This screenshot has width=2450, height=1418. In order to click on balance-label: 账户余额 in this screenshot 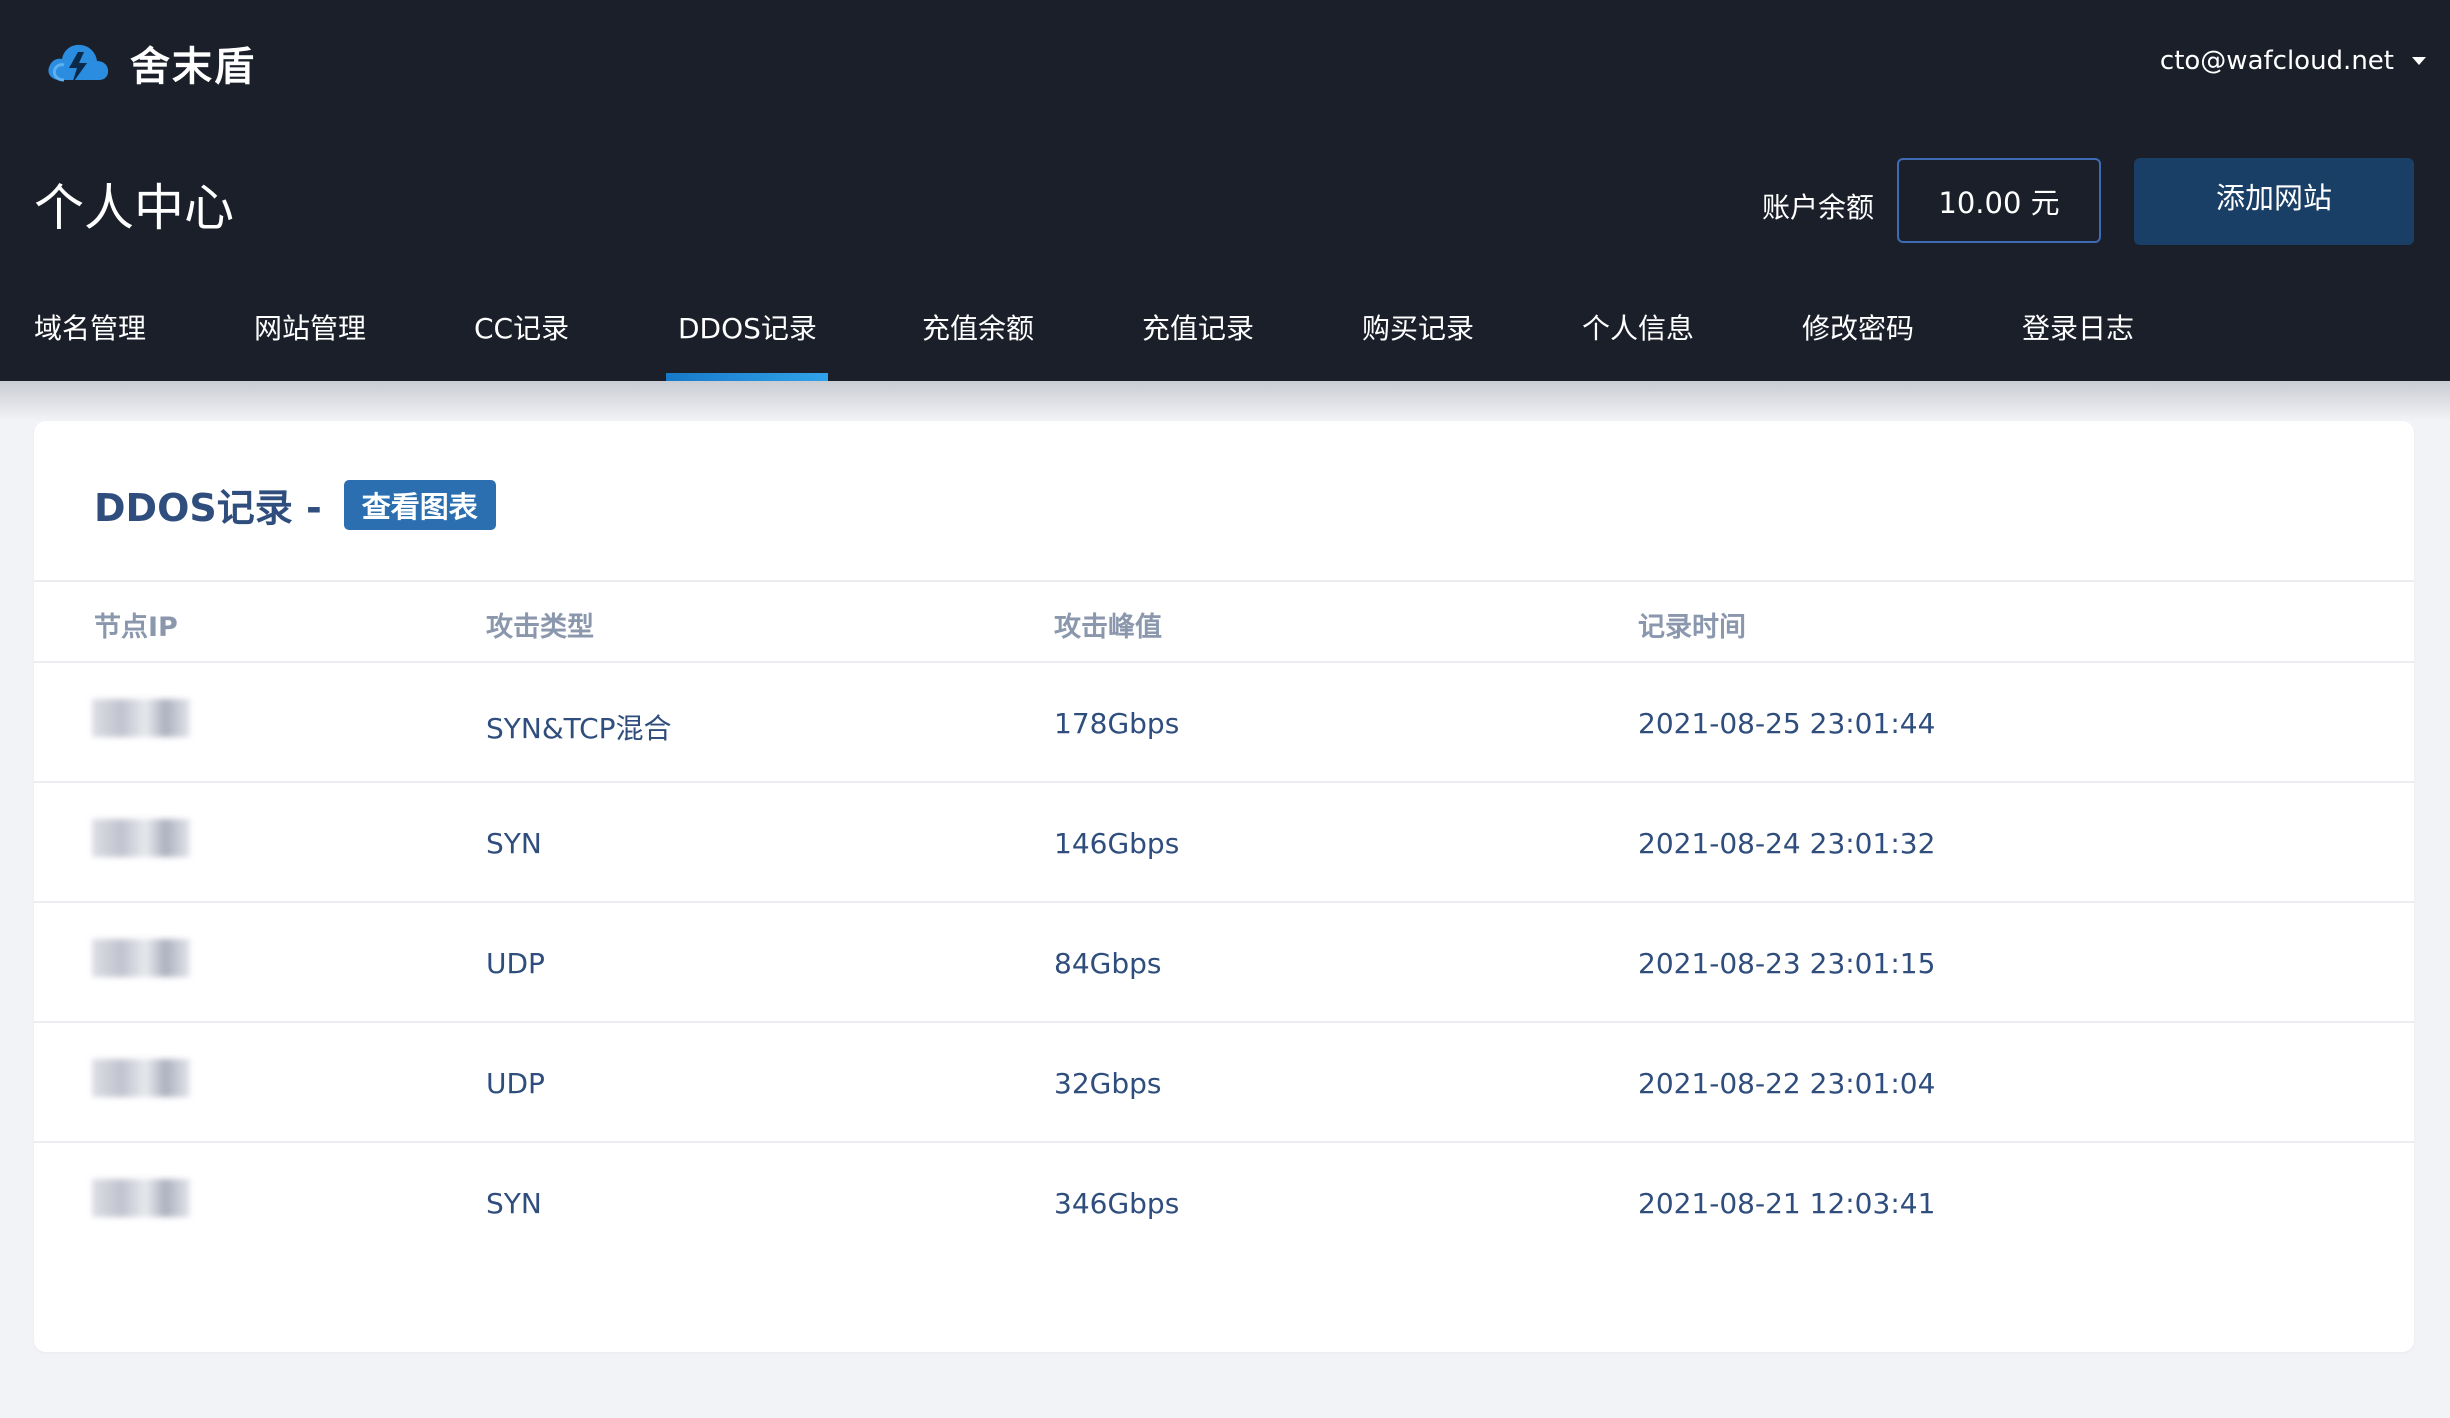, I will do `click(1818, 207)`.